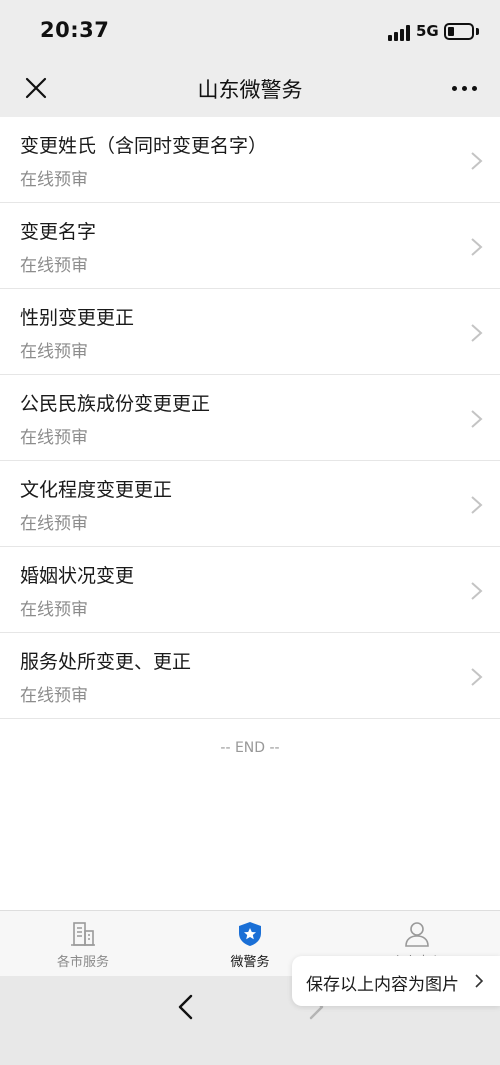 This screenshot has height=1065, width=500. Describe the element at coordinates (250, 504) in the screenshot. I see `list-item: 文化程度变更更正 在线预审` at that location.